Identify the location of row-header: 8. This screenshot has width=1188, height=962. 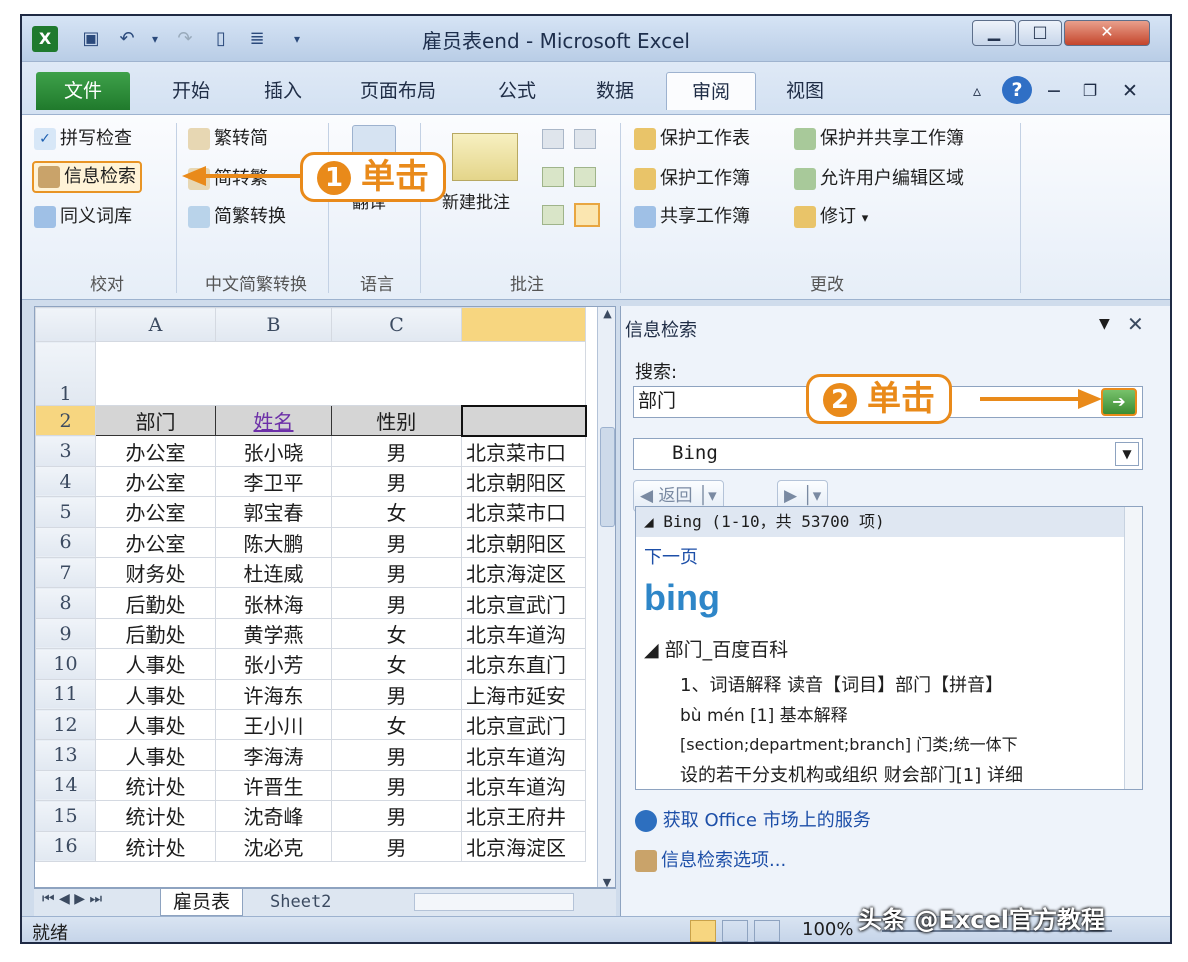
(65, 603).